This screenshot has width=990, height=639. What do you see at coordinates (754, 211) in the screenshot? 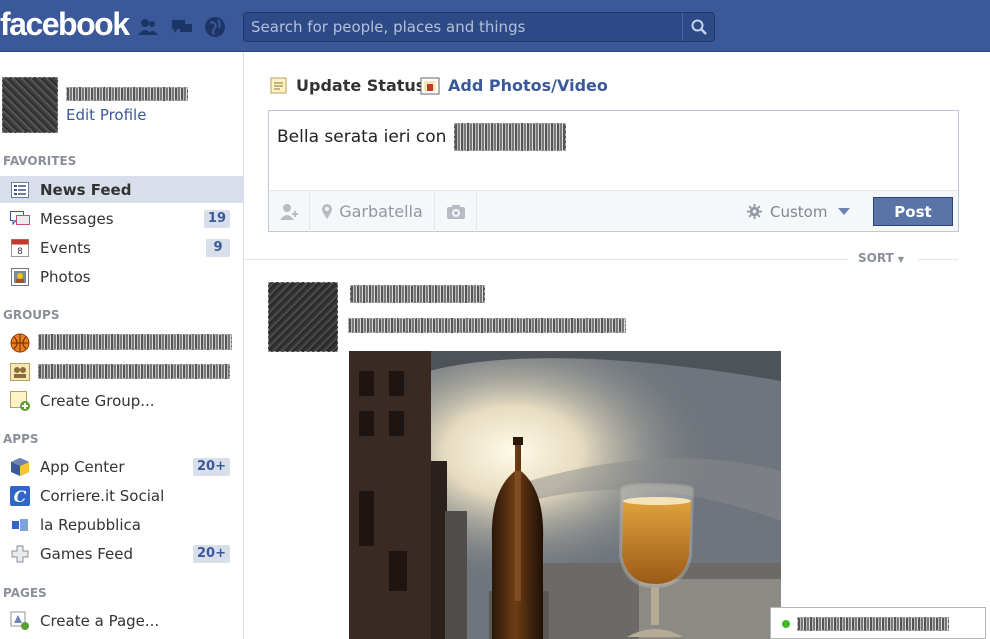
I see `gear-icon` at bounding box center [754, 211].